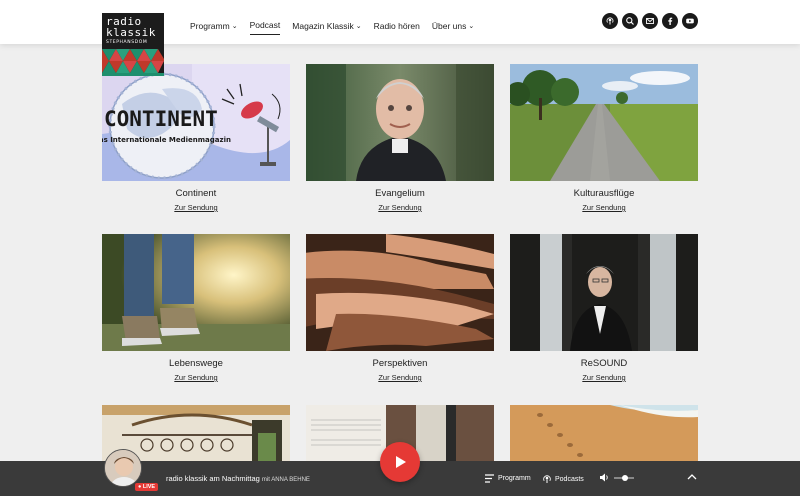 Image resolution: width=800 pixels, height=496 pixels. I want to click on volume-slider, so click(624, 477).